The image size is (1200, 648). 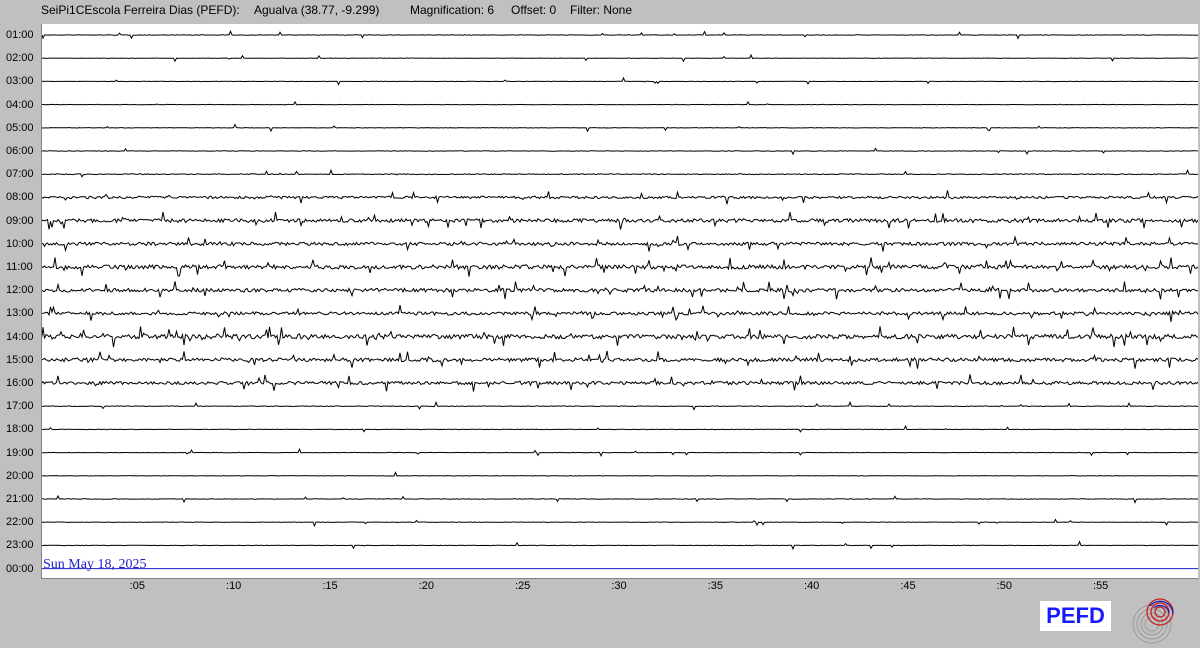 What do you see at coordinates (715, 586) in the screenshot?
I see `minute-label: :35` at bounding box center [715, 586].